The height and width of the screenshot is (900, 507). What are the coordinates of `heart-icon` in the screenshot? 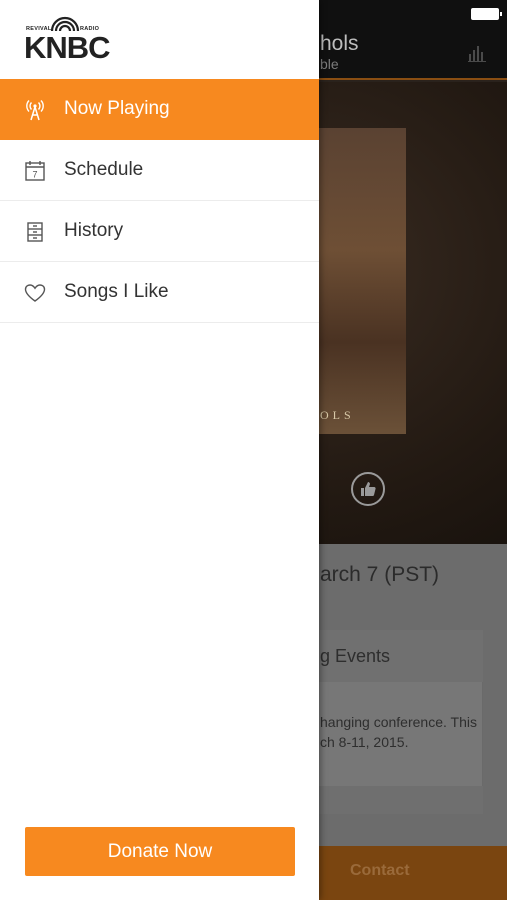 It's located at (35, 293).